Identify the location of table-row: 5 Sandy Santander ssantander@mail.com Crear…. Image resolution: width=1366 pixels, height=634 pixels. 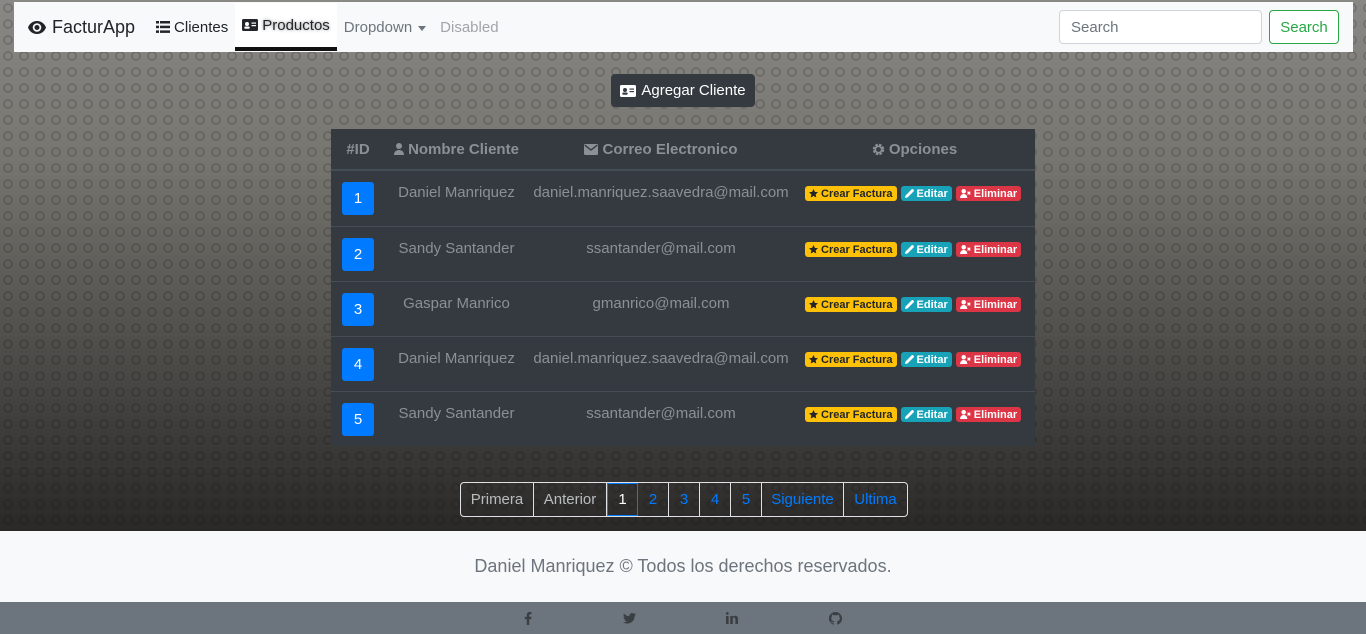
(683, 418).